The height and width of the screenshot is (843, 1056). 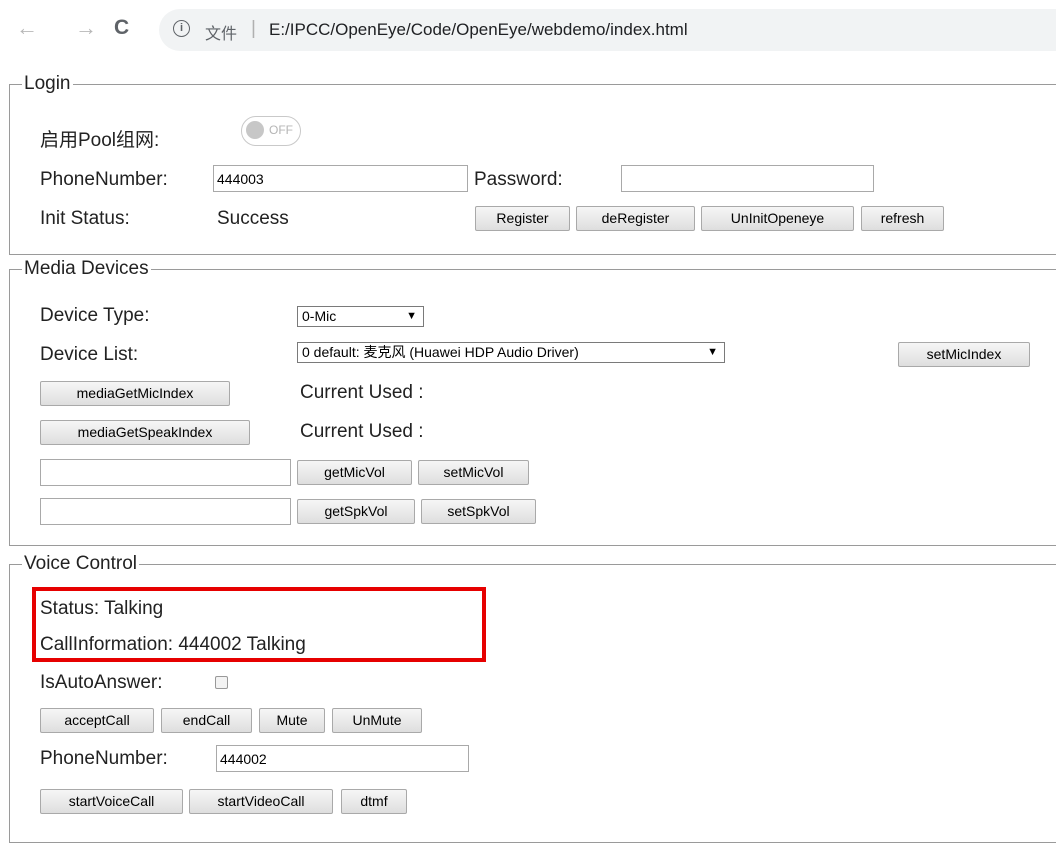 I want to click on register-button: Register, so click(x=522, y=218).